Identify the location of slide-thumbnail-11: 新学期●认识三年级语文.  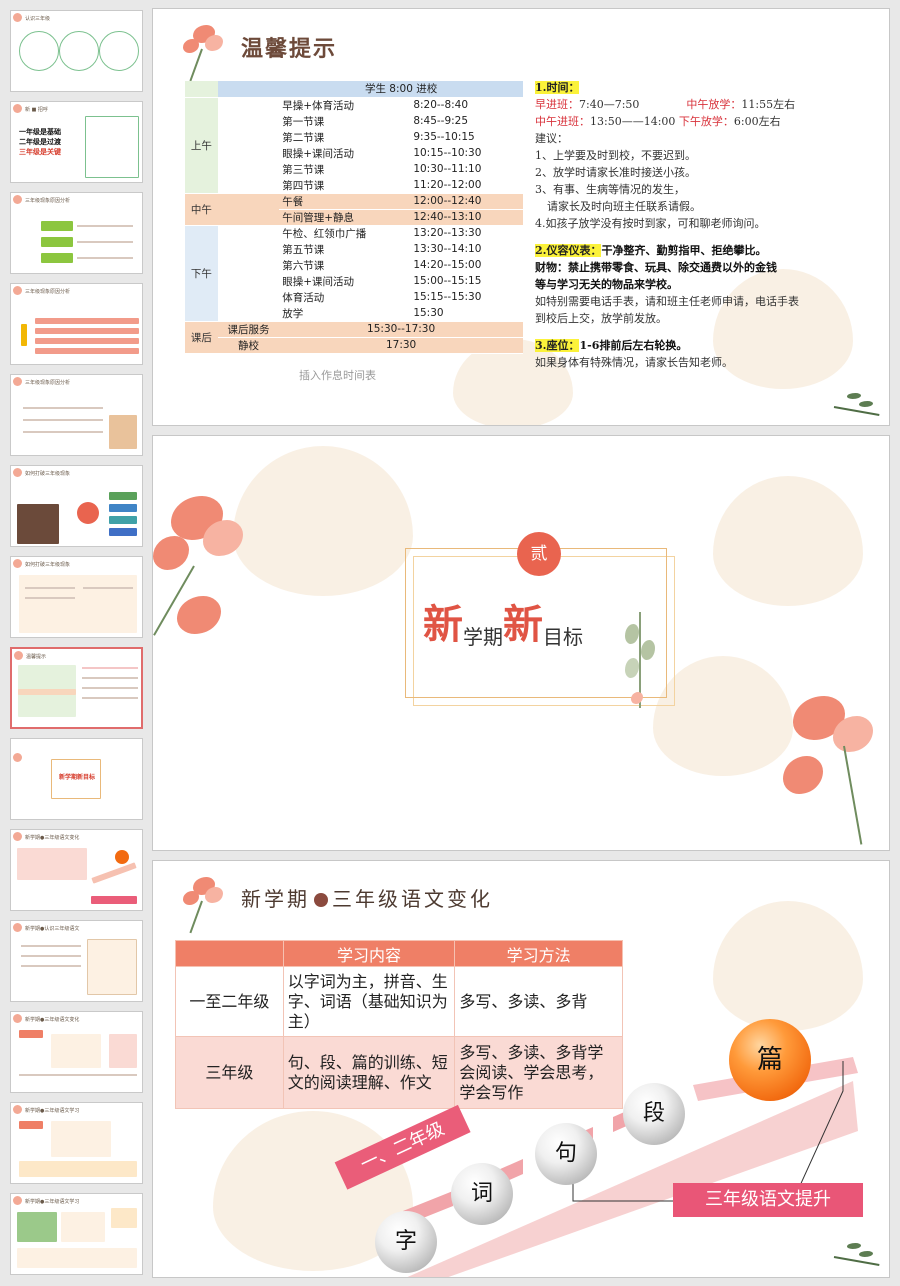
(76, 961).